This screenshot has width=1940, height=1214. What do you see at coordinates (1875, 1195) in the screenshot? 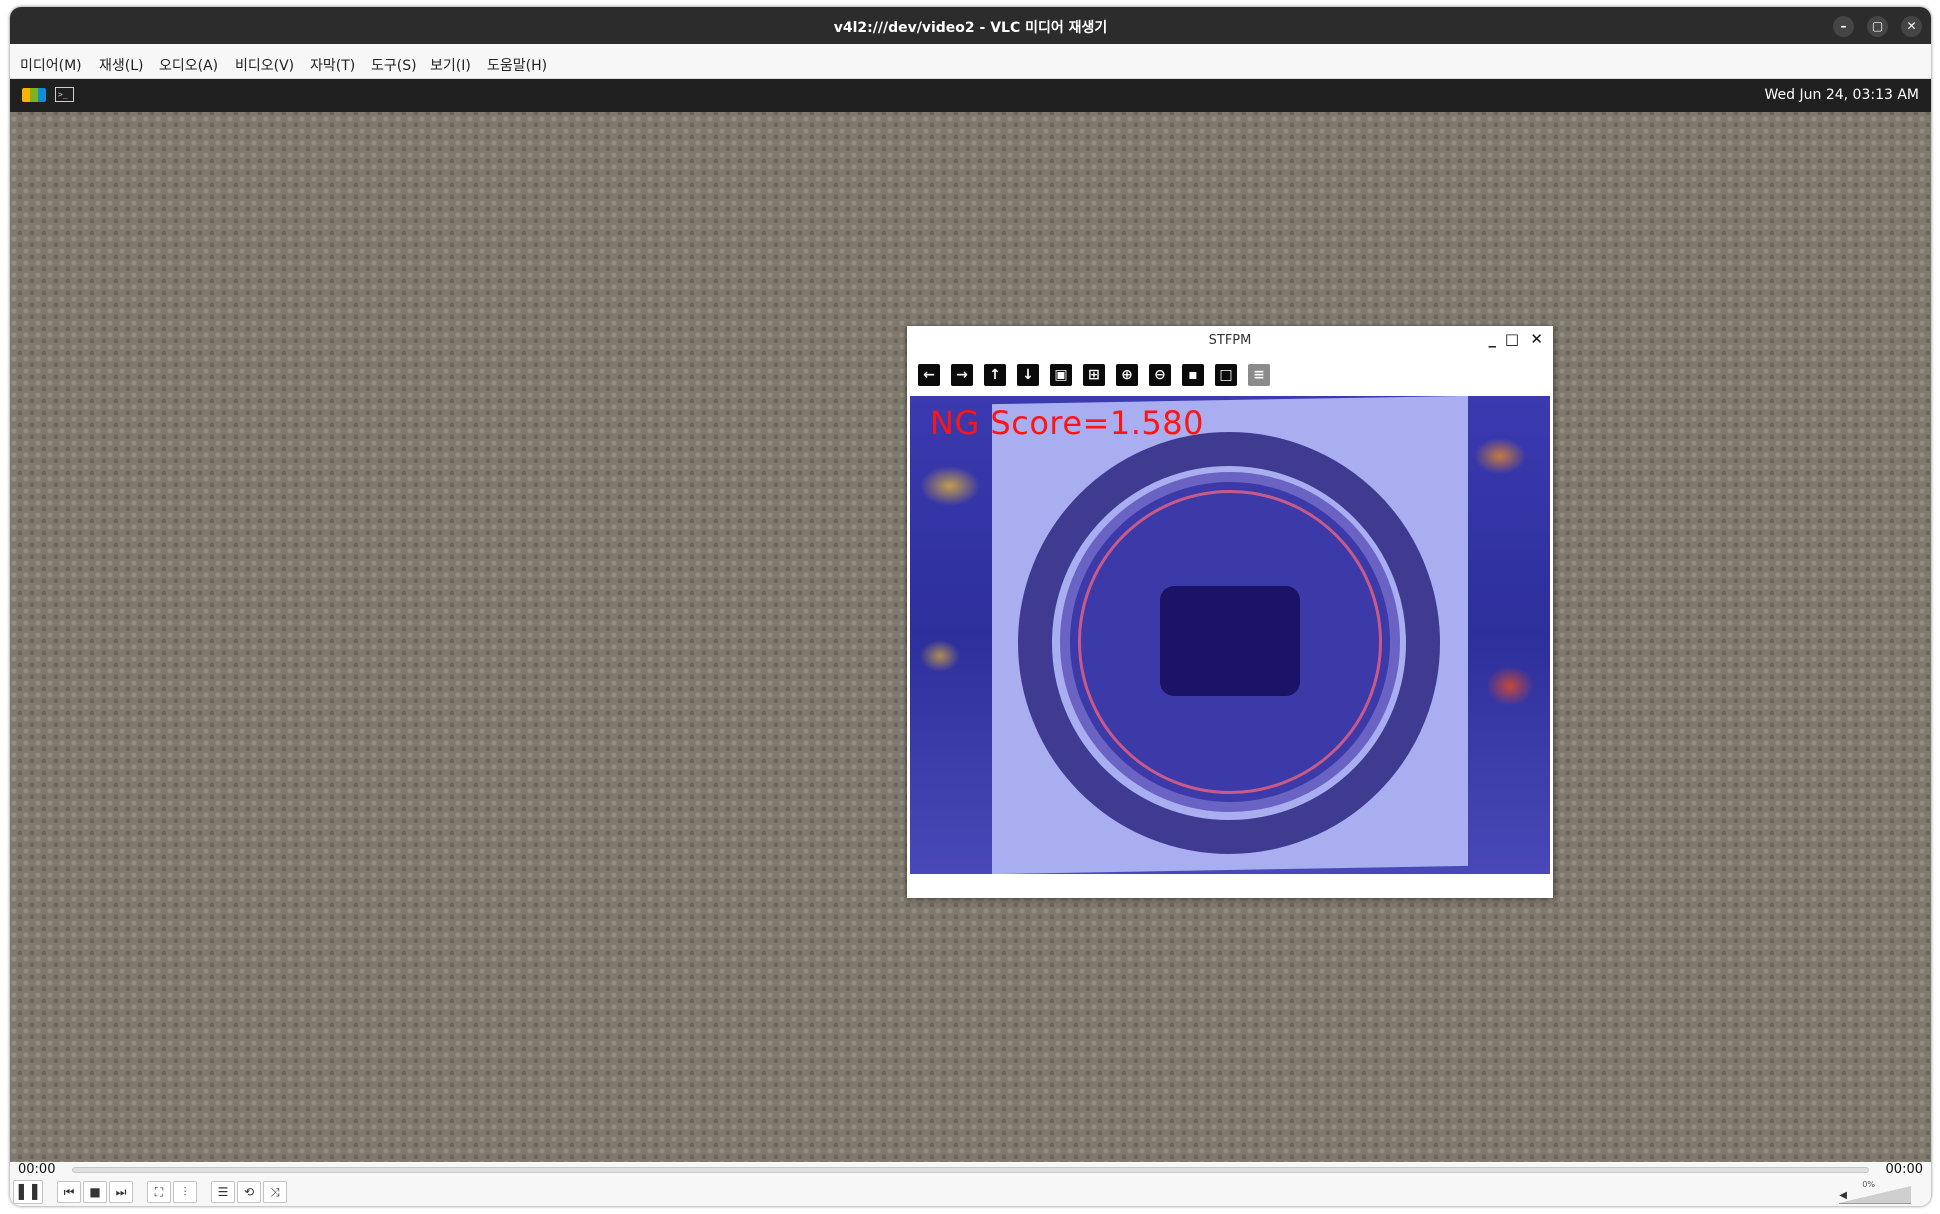
I see `volume-slider` at bounding box center [1875, 1195].